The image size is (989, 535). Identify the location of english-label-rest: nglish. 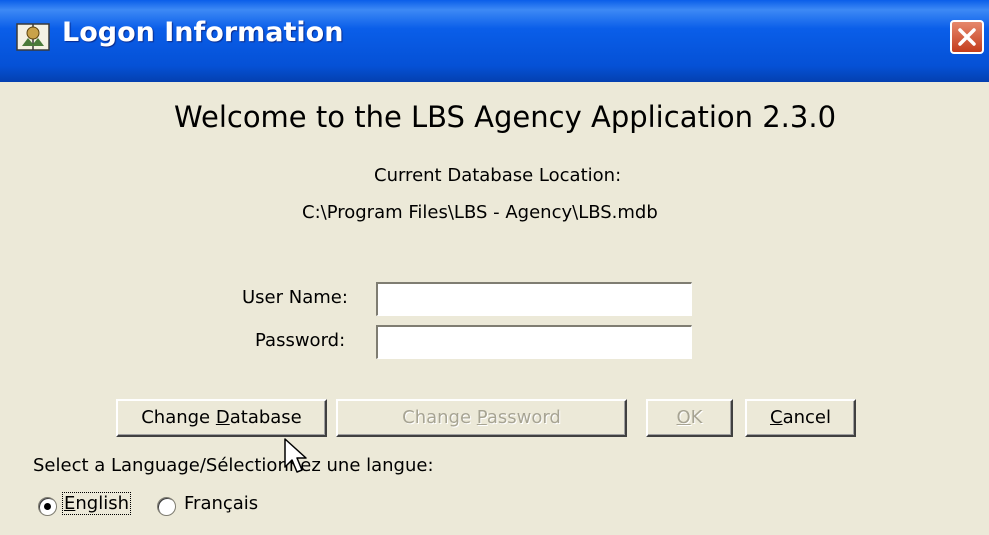
(102, 503).